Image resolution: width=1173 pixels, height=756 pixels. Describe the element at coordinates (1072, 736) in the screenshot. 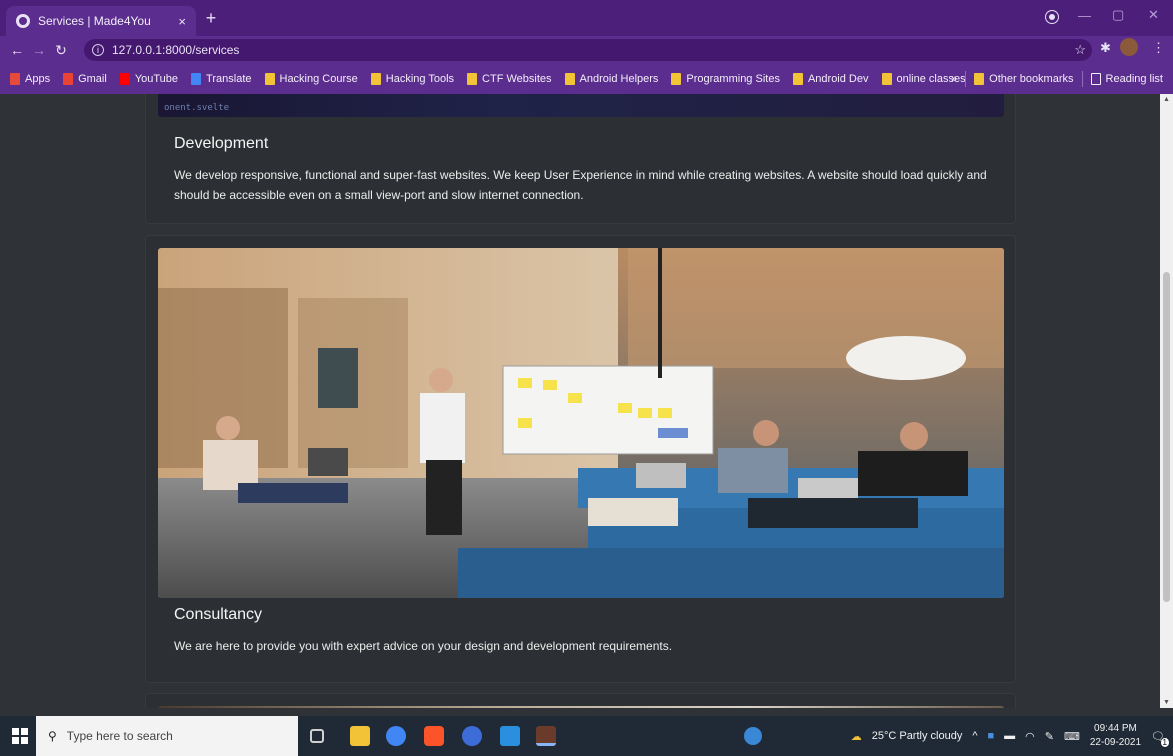

I see `keyboard-icon: ⌨` at that location.